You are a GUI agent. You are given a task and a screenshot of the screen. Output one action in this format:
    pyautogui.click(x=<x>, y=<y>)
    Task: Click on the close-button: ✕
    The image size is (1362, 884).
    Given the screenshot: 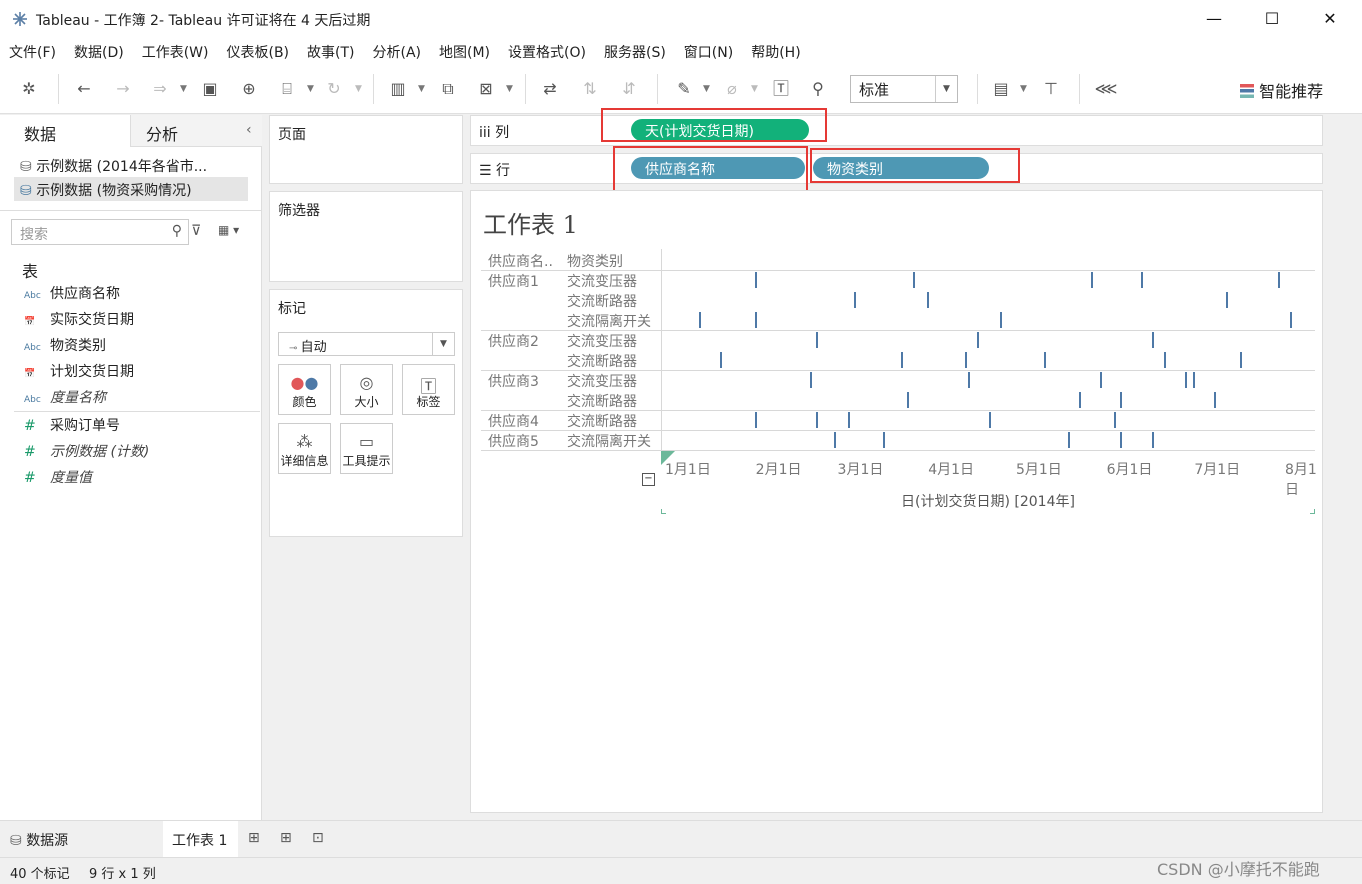 What is the action you would take?
    pyautogui.click(x=1330, y=19)
    